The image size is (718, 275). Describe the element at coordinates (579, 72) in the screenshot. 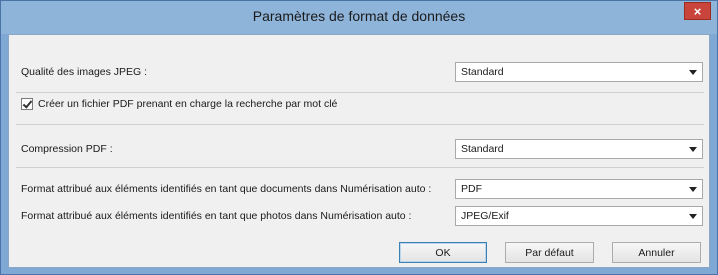

I see `jpeg-quality-select: Standard` at that location.